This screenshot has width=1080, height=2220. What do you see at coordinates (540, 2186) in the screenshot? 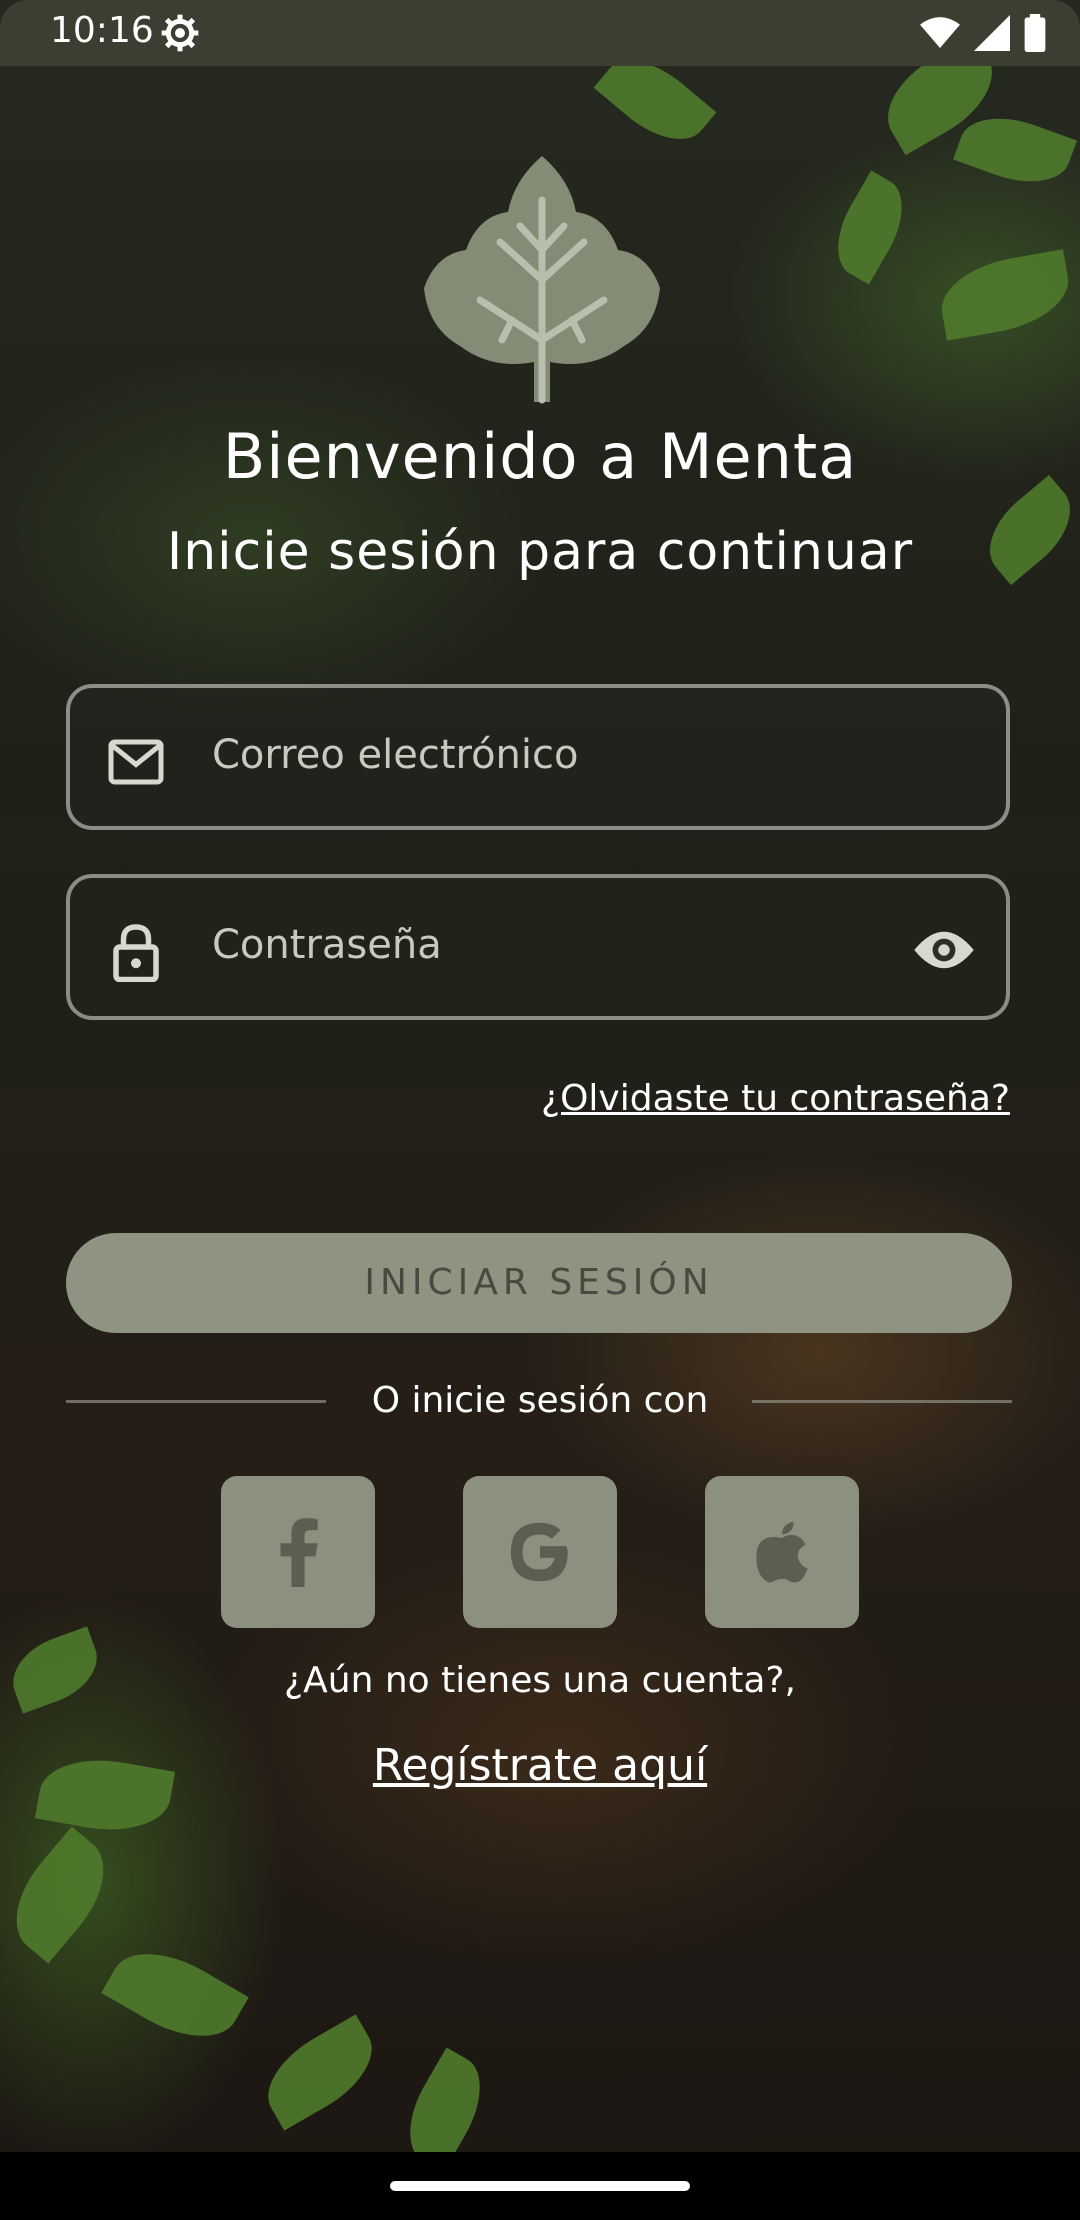
I see `home-gesture-handle` at bounding box center [540, 2186].